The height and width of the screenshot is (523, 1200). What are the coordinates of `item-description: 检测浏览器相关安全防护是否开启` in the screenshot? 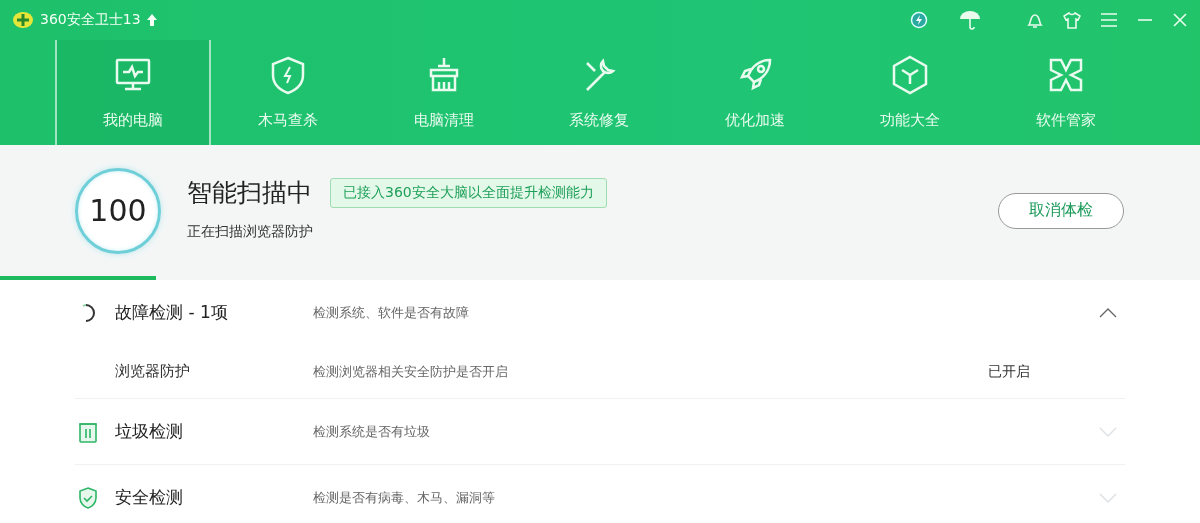 It's located at (411, 371).